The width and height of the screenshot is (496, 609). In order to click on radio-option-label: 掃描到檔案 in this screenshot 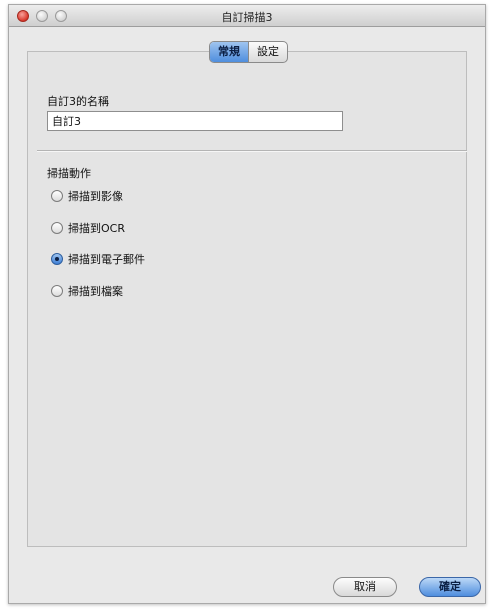, I will do `click(95, 291)`.